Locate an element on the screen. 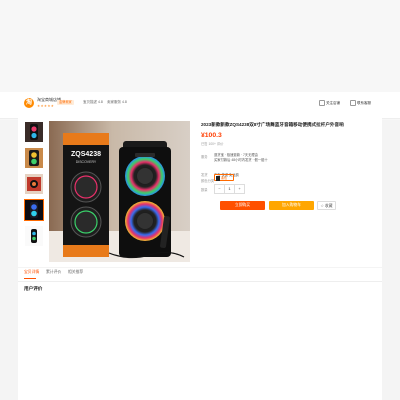 This screenshot has width=400, height=400. product-title: 2023新款新款ZQS4238双8寸广场舞蓝牙音箱移动便携式拉杆户外音响 is located at coordinates (272, 124).